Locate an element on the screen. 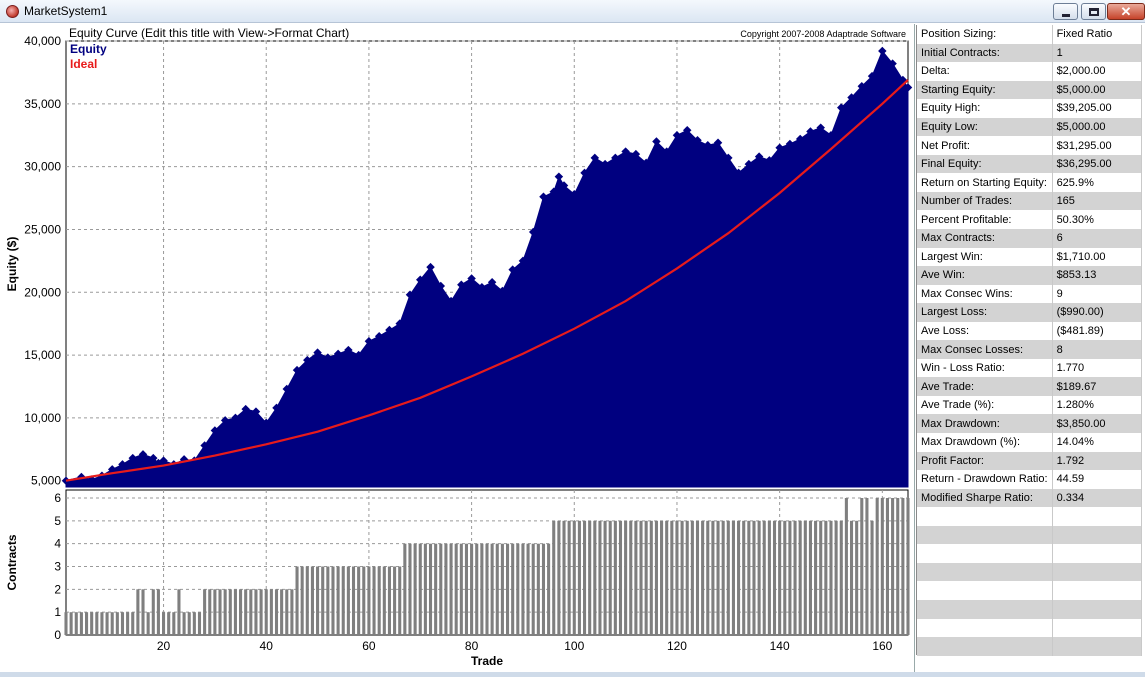 The image size is (1145, 677). equity-axis-label: Equity ($) is located at coordinates (12, 264).